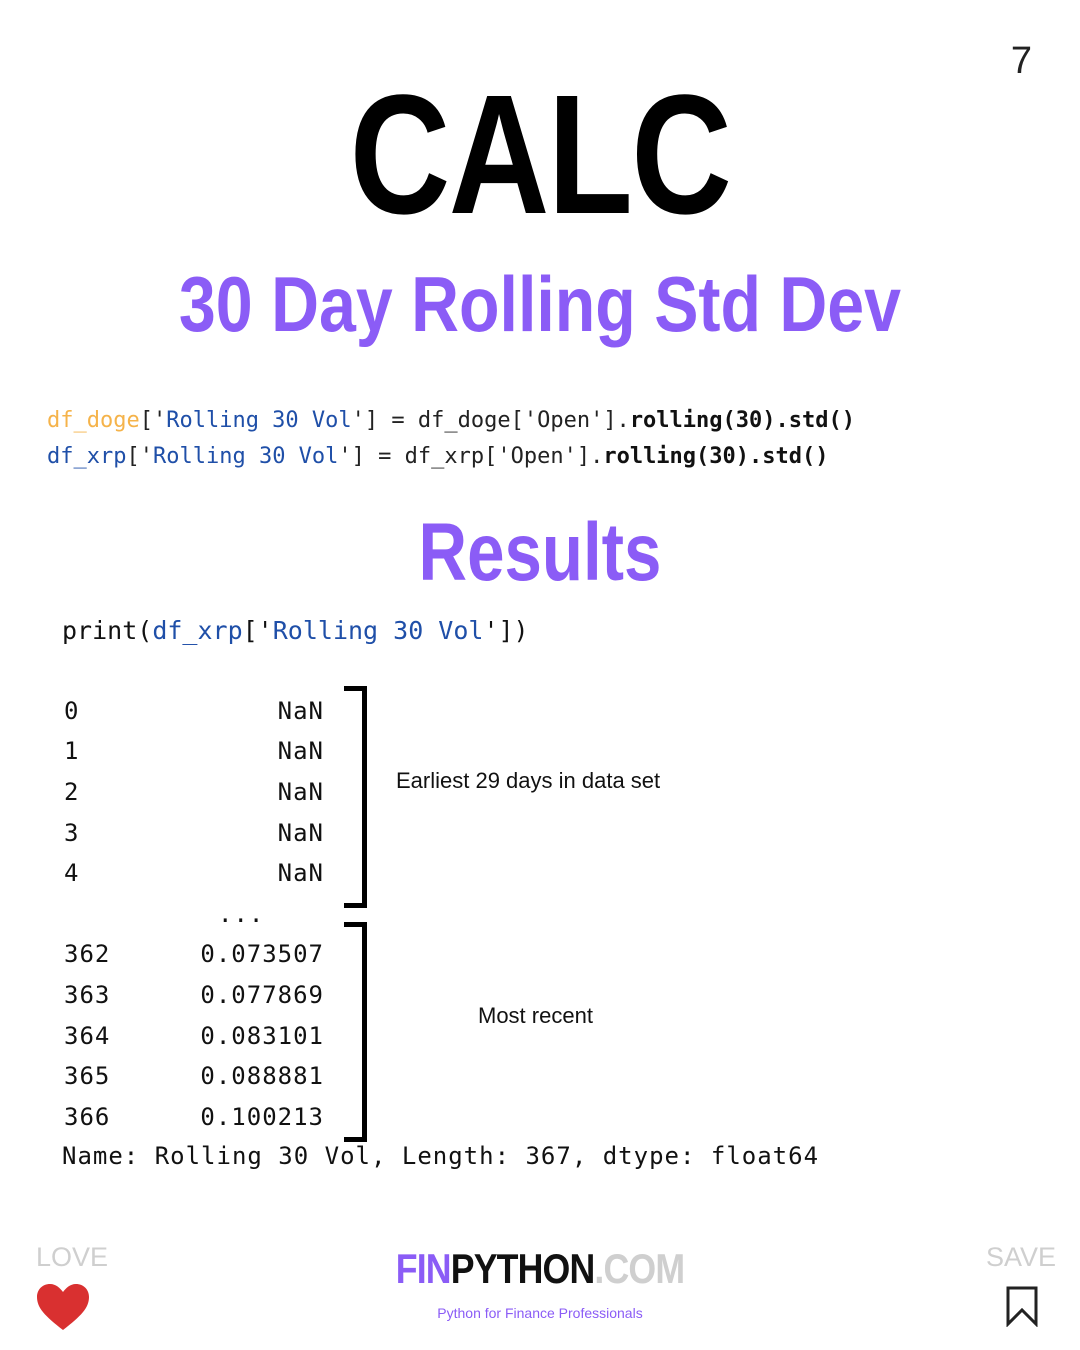 The image size is (1080, 1350). Describe the element at coordinates (262, 1076) in the screenshot. I see `row-value: 0.088881` at that location.